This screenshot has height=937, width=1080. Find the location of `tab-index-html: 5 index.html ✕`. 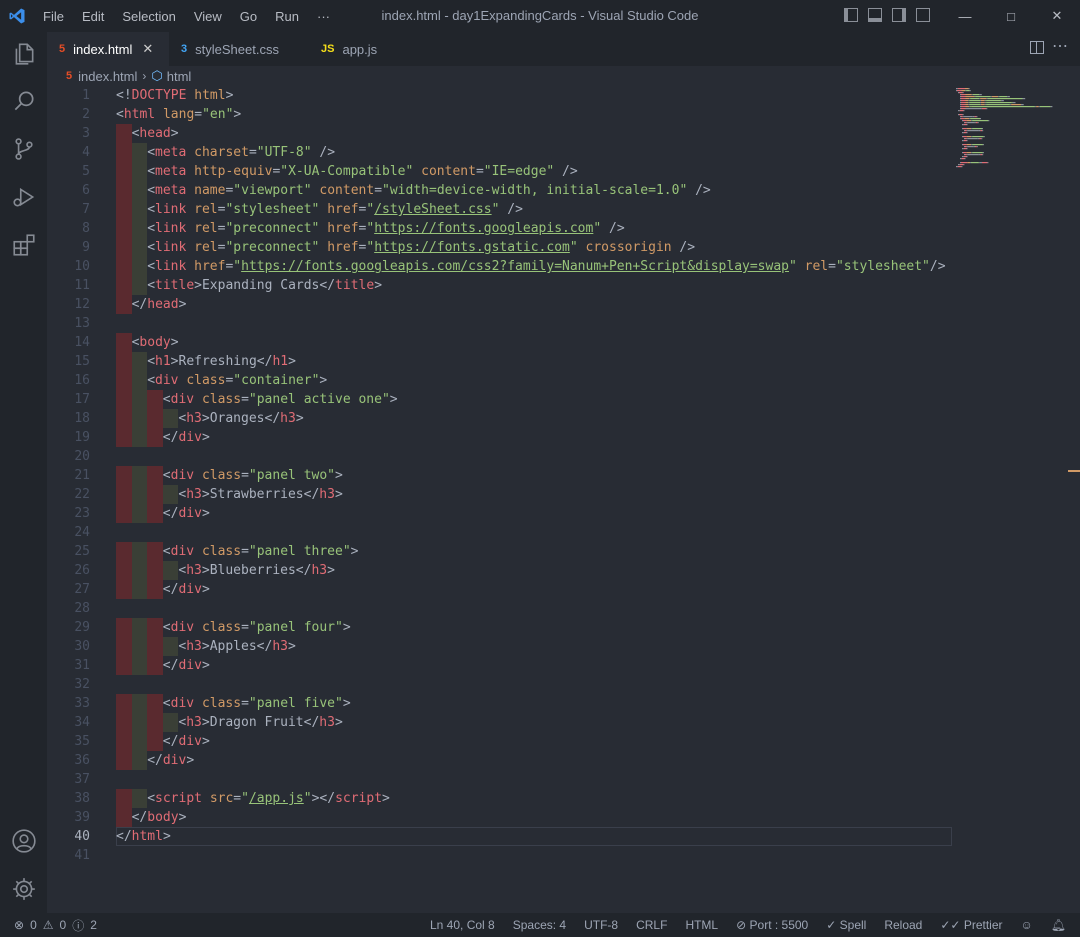

tab-index-html: 5 index.html ✕ is located at coordinates (108, 49).